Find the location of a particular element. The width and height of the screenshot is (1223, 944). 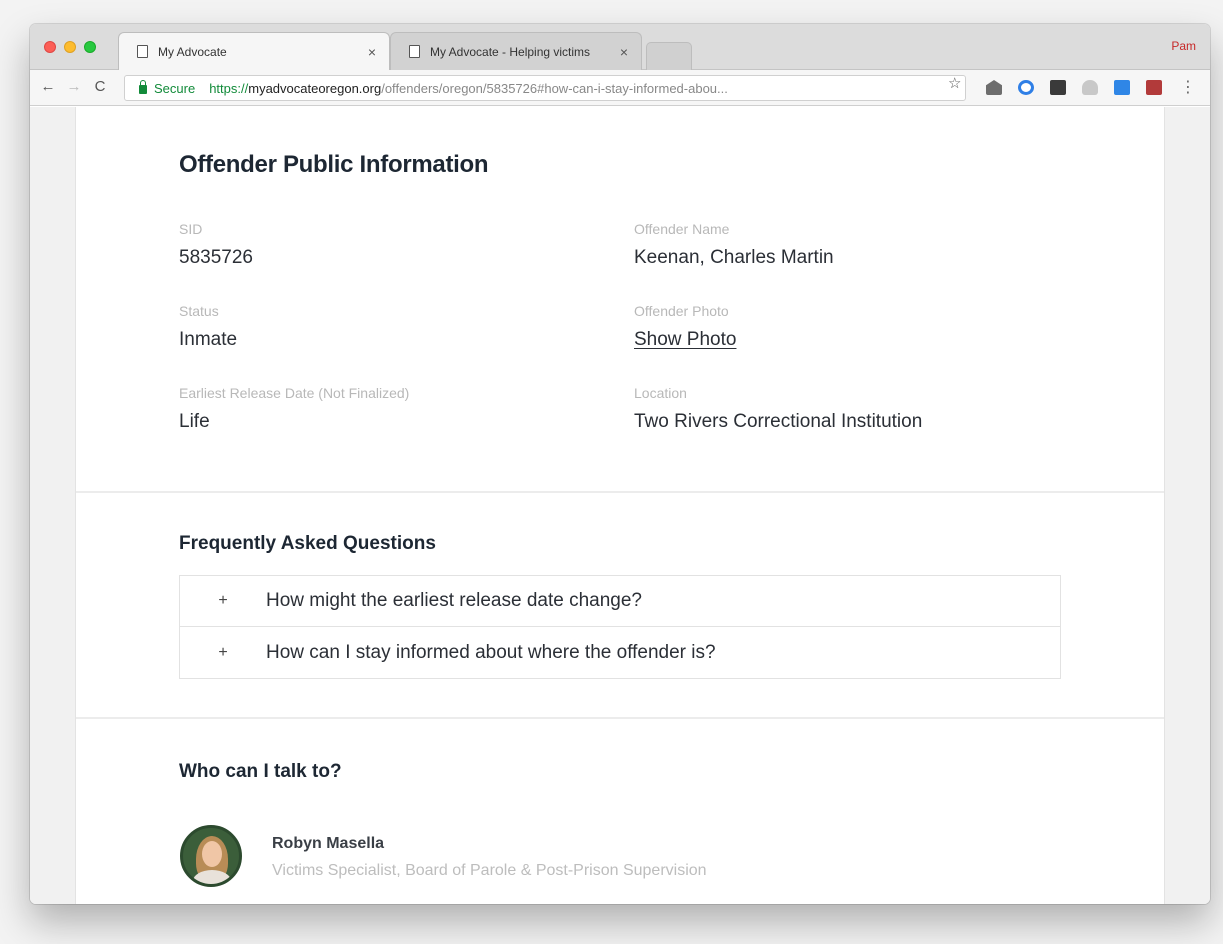

location-value: Two Rivers Correctional Institution is located at coordinates (778, 421).